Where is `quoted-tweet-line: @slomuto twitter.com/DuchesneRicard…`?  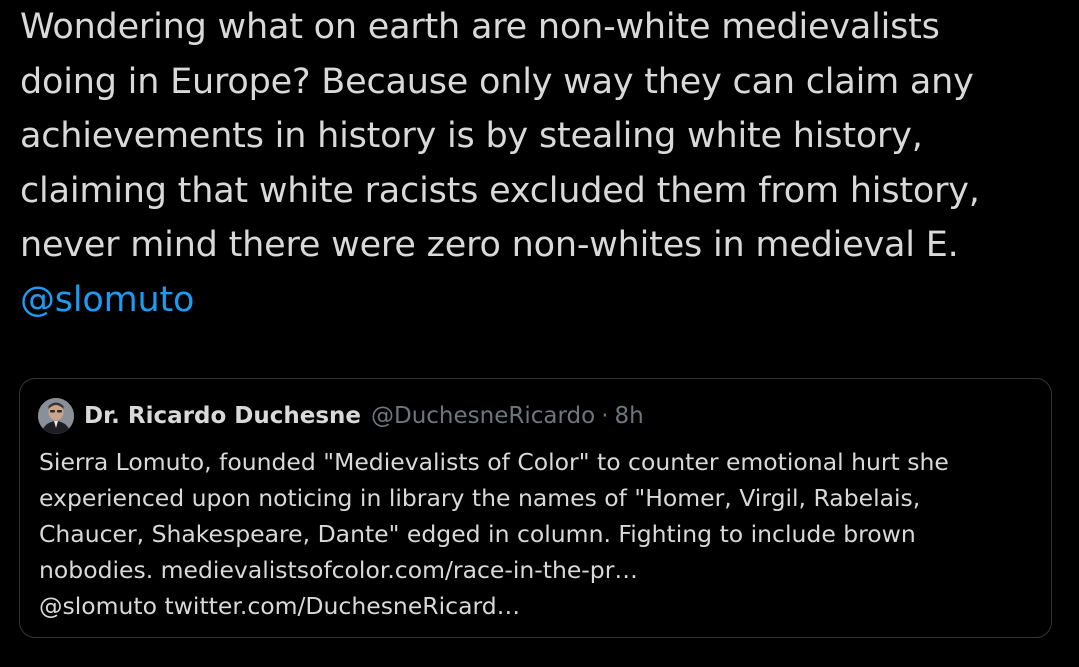
quoted-tweet-line: @slomuto twitter.com/DuchesneRicard… is located at coordinates (280, 606).